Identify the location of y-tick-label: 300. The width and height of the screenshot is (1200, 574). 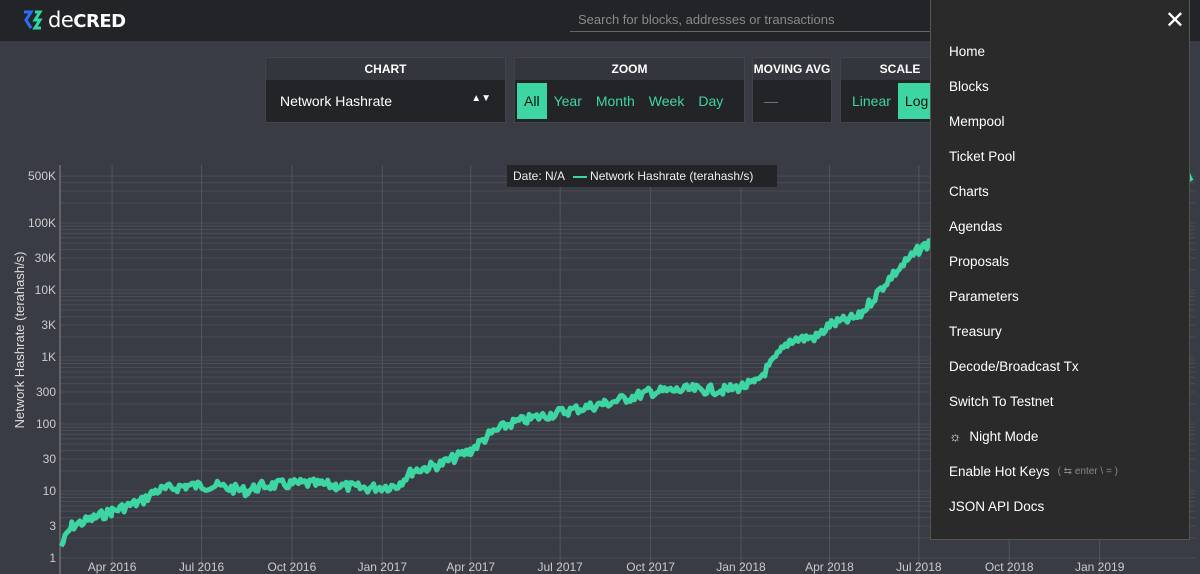
(46, 392).